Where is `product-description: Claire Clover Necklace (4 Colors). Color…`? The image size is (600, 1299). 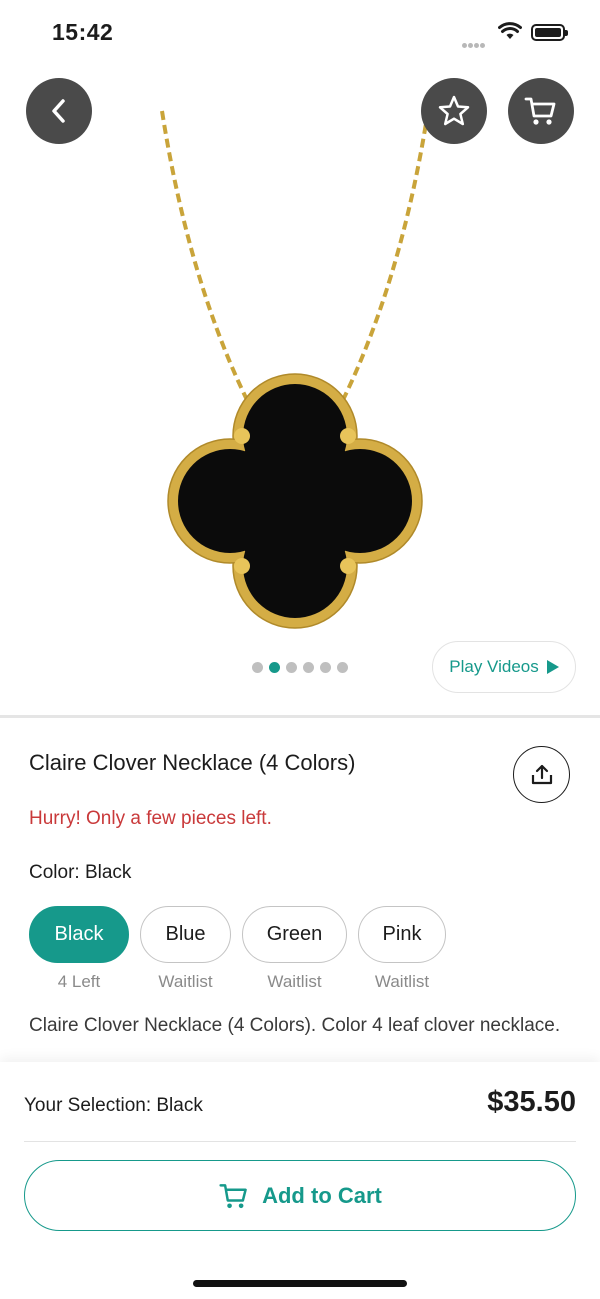 product-description: Claire Clover Necklace (4 Colors). Color… is located at coordinates (295, 1025).